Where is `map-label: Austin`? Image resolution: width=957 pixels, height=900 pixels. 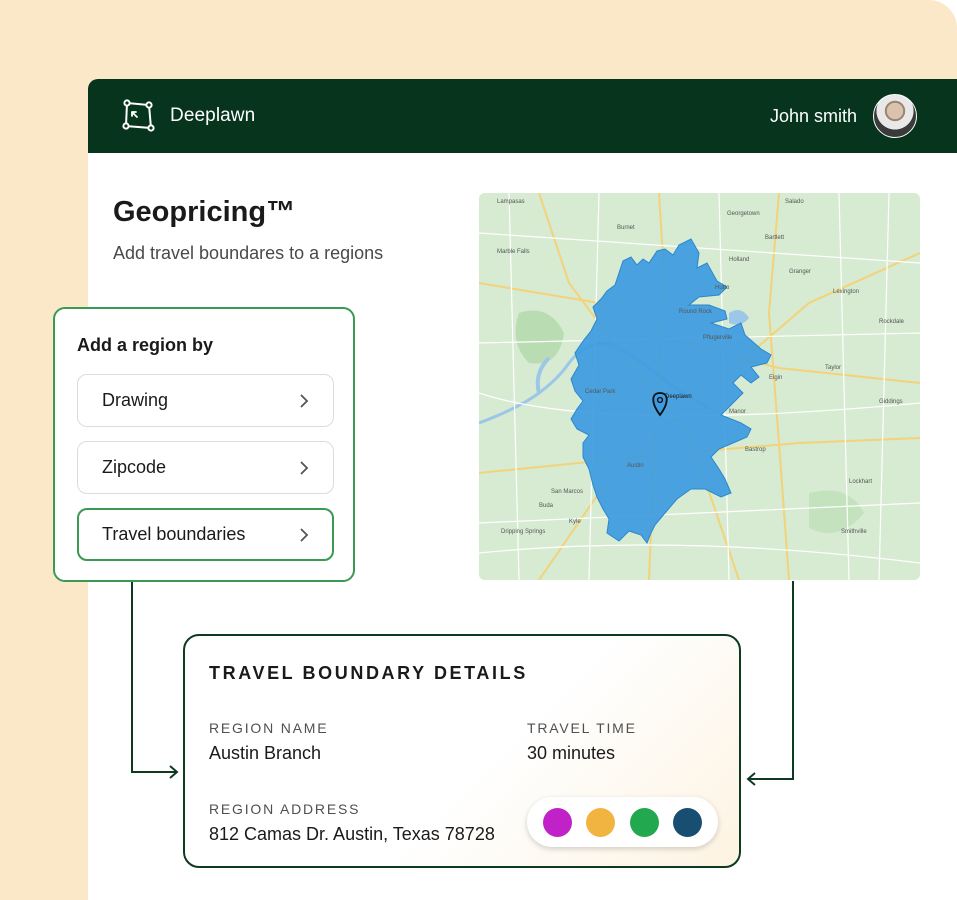
map-label: Austin is located at coordinates (635, 466).